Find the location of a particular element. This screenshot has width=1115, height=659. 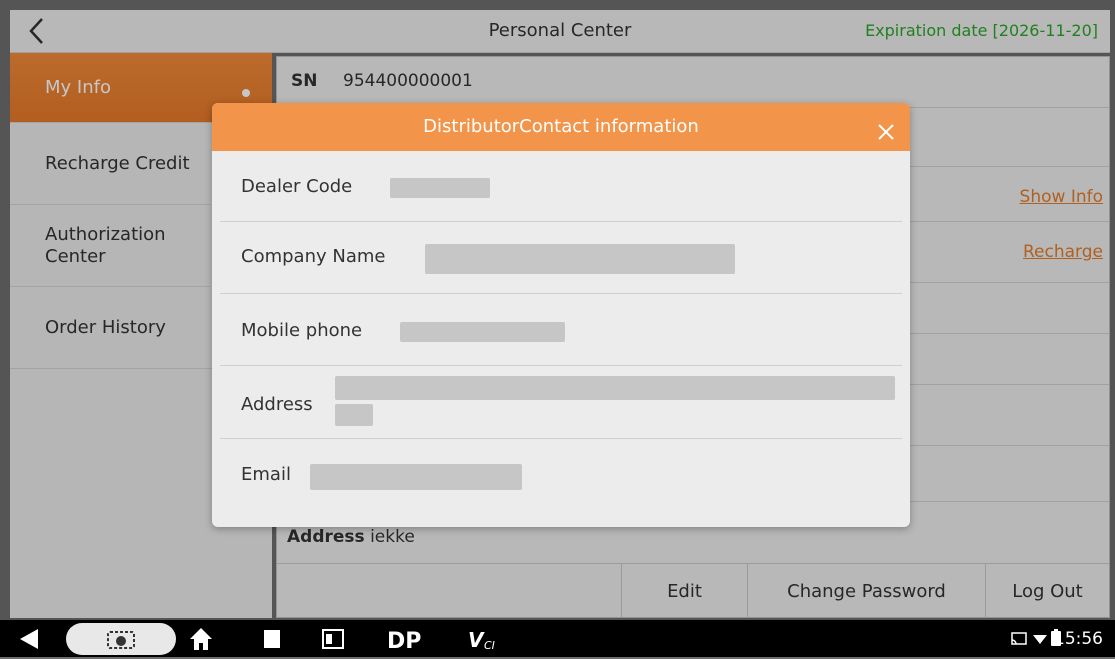

svg-text: CI is located at coordinates (489, 645).